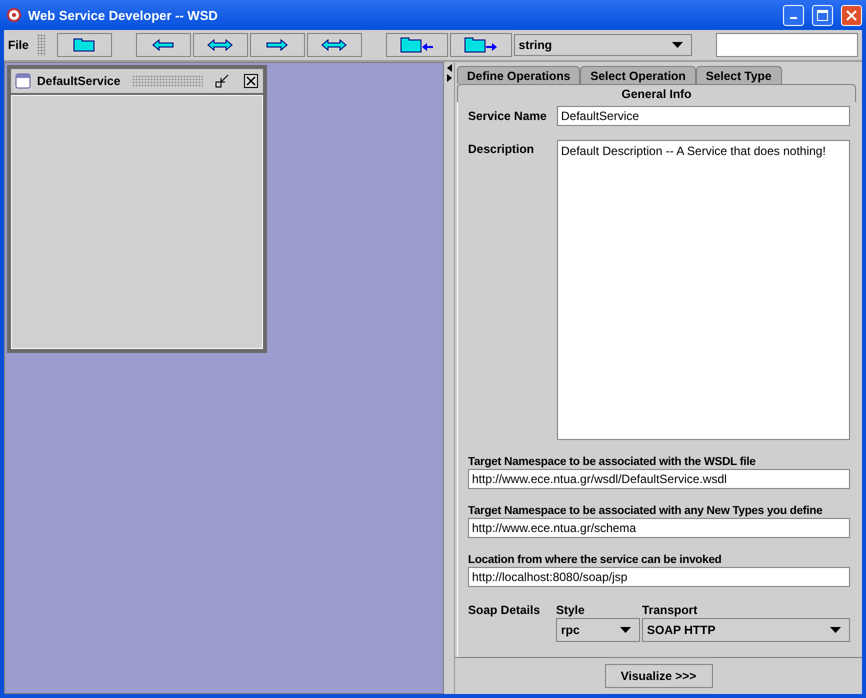 This screenshot has width=866, height=698. What do you see at coordinates (222, 81) in the screenshot?
I see `restore-icon` at bounding box center [222, 81].